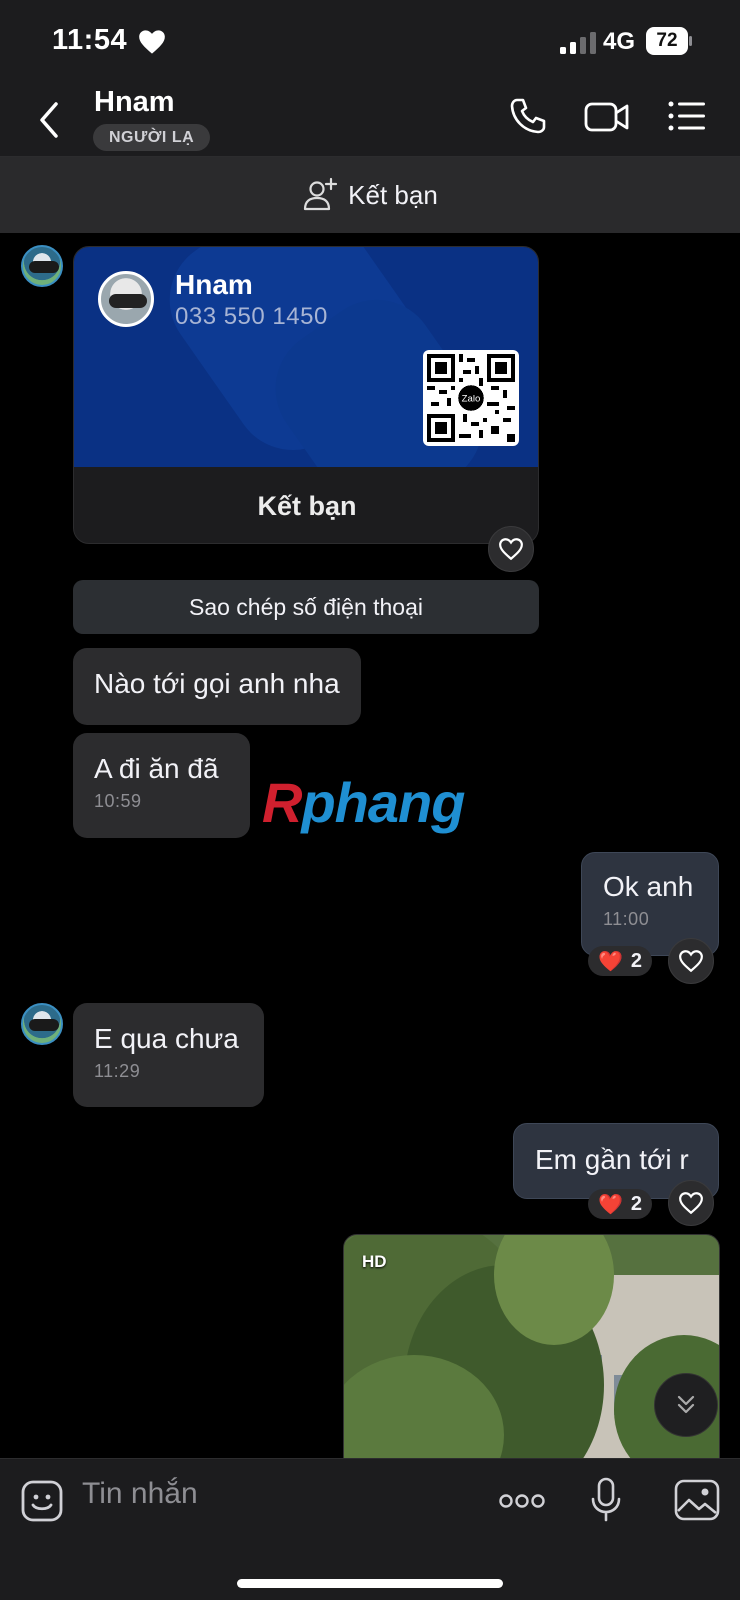  Describe the element at coordinates (393, 194) in the screenshot. I see `add-friend-label: Kết bạn` at that location.